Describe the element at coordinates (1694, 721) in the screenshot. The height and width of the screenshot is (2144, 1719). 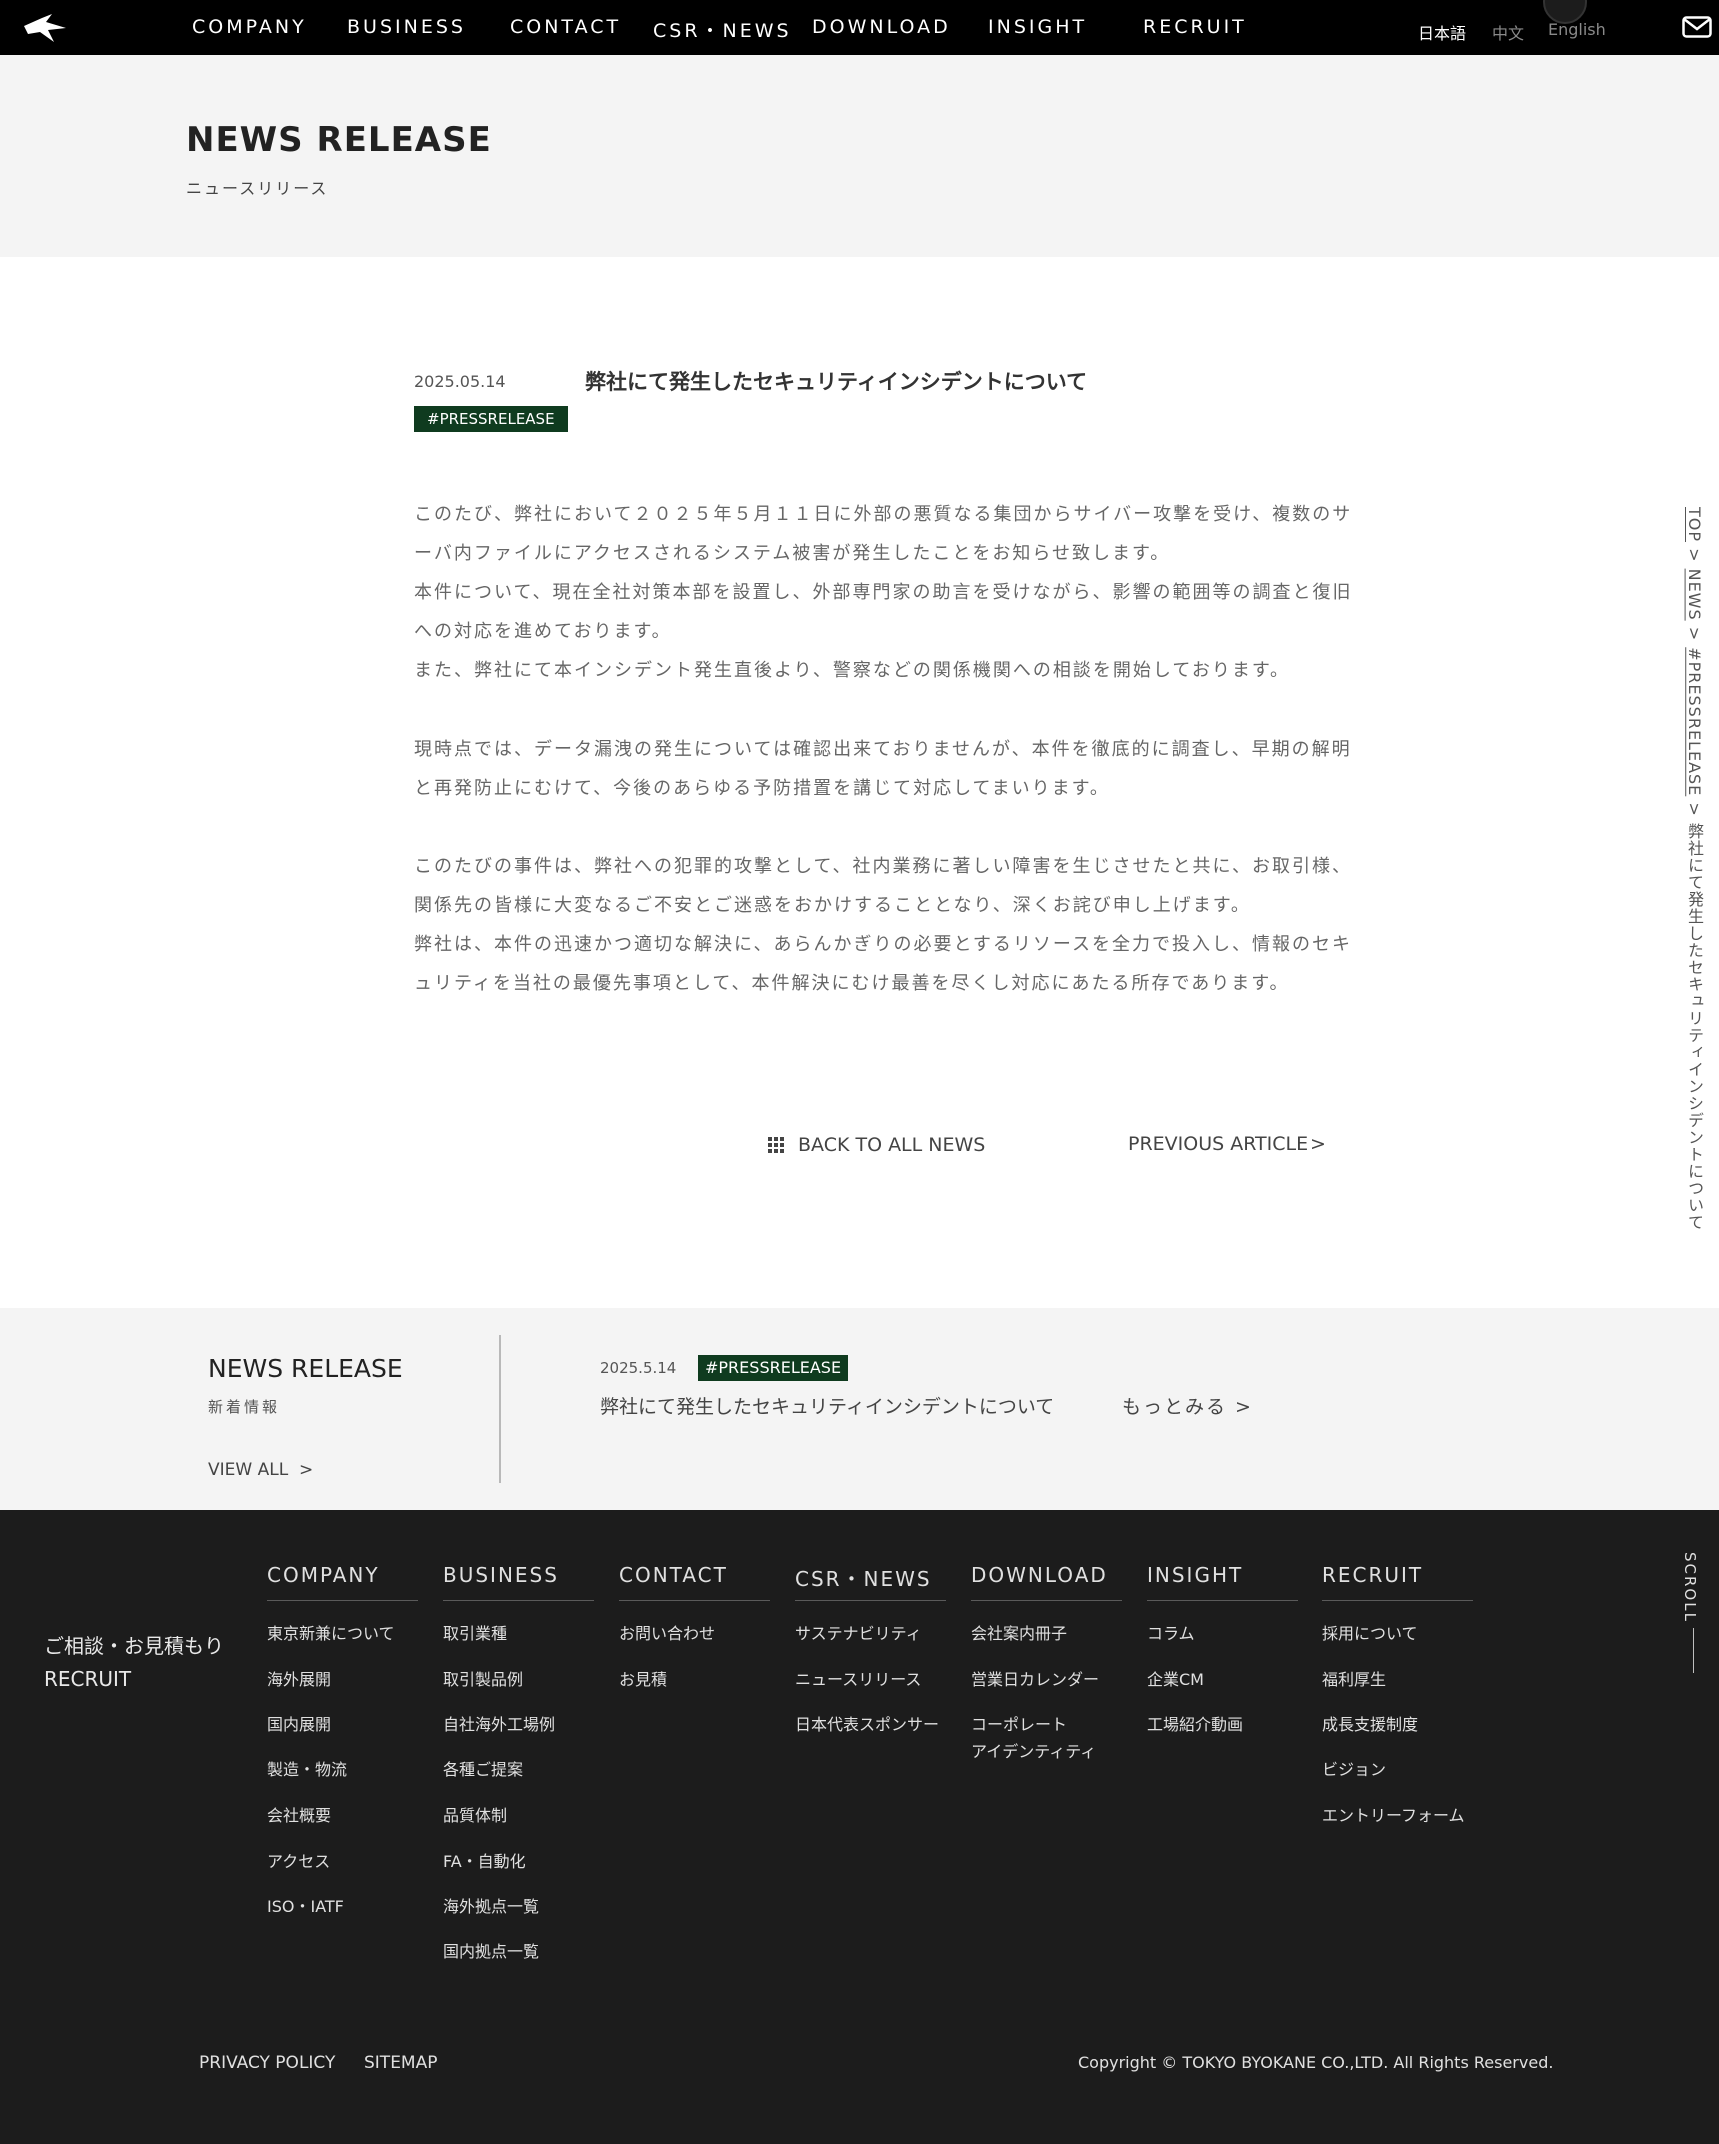
I see `breadcrumb-pressrelease: #PRESSRELEASE` at that location.